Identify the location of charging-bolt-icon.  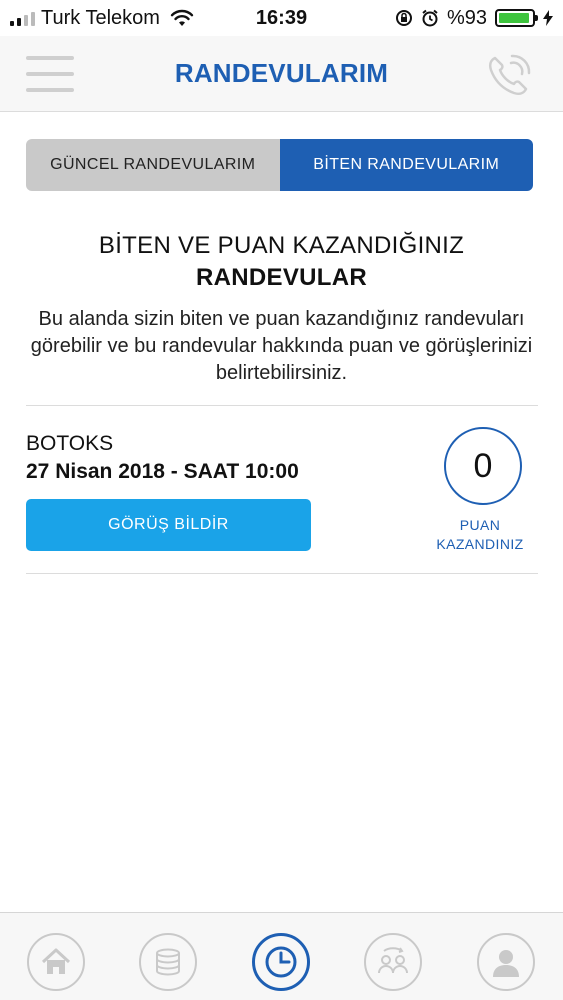
(548, 18).